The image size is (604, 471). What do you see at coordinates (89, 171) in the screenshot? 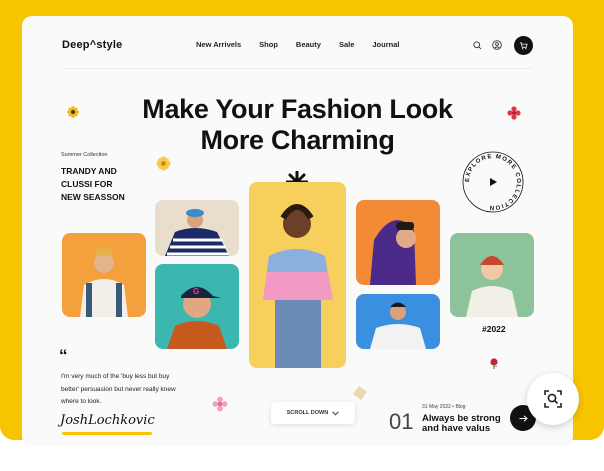
I see `collection-line-1: TRANDY AND` at bounding box center [89, 171].